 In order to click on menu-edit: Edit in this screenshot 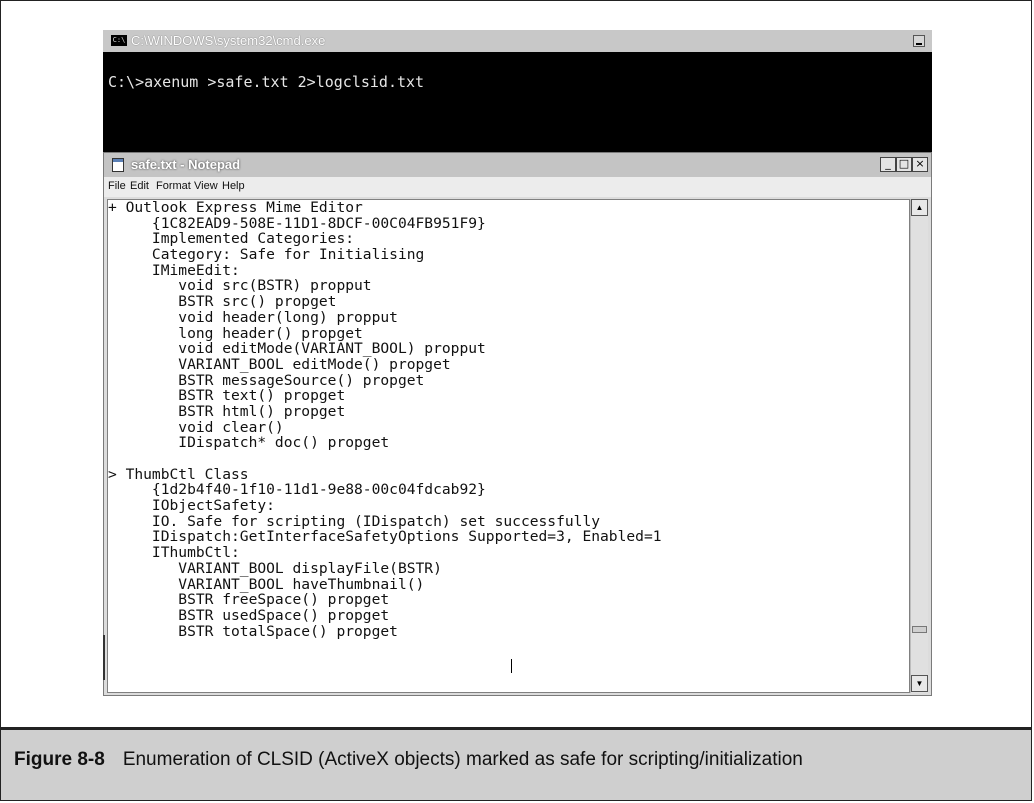, I will do `click(139, 186)`.